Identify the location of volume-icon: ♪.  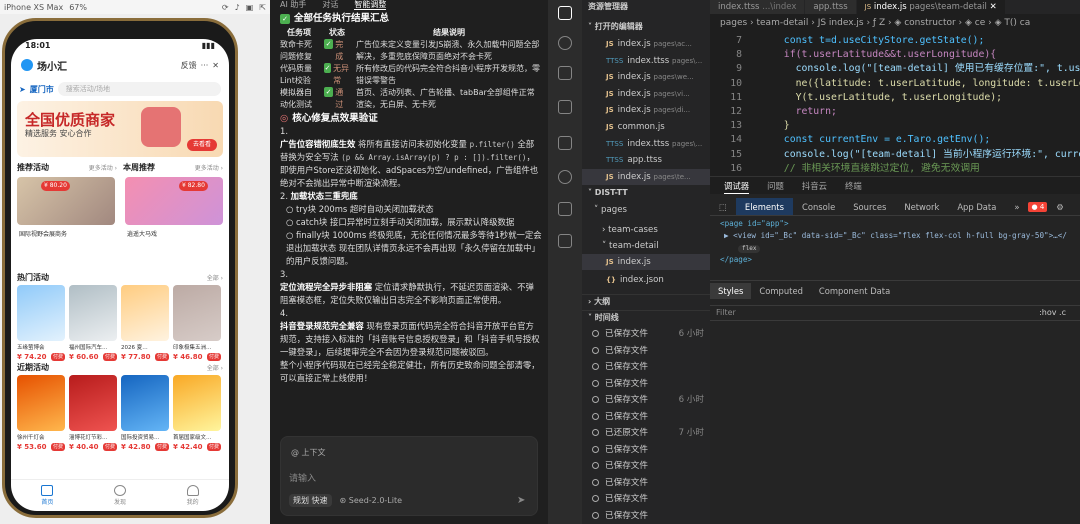
(237, 7).